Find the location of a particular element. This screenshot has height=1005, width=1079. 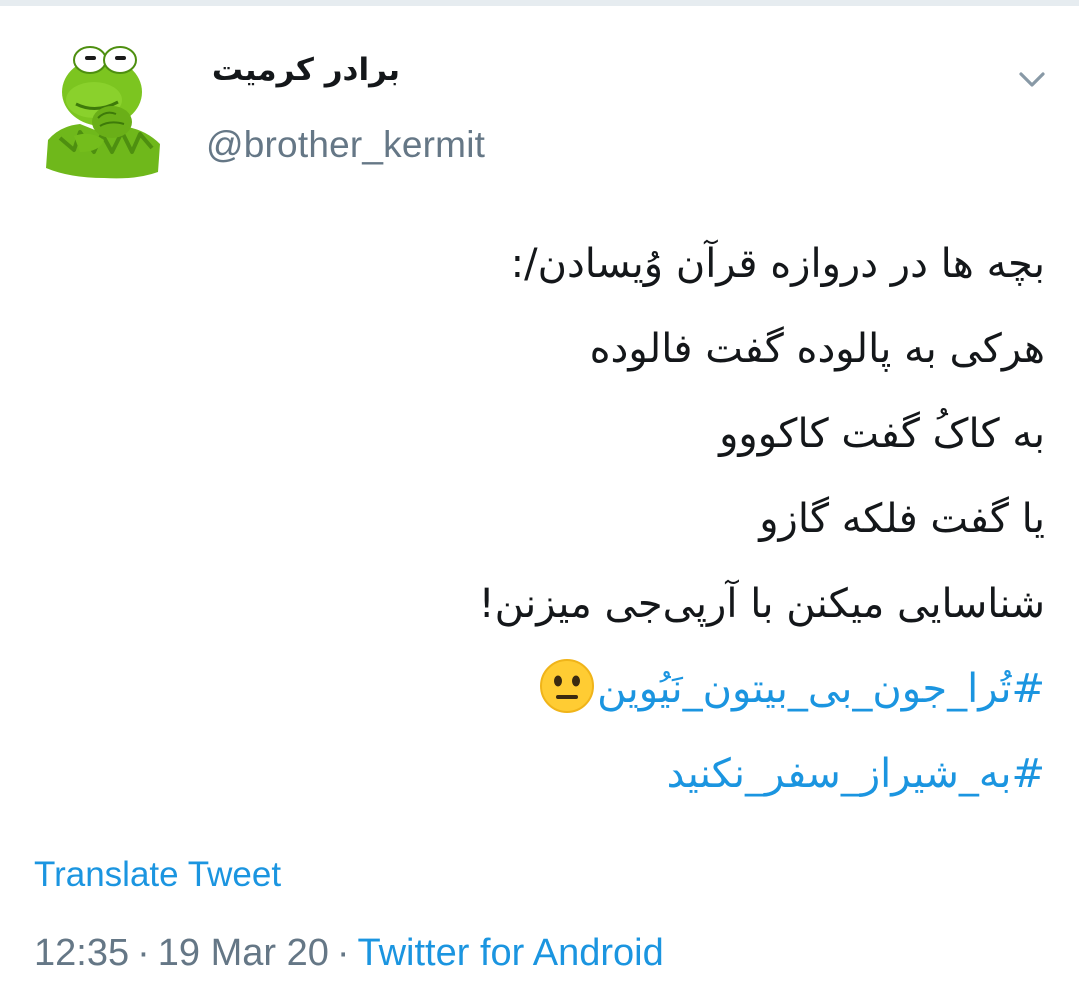

kermit-frog-avatar is located at coordinates (104, 110).